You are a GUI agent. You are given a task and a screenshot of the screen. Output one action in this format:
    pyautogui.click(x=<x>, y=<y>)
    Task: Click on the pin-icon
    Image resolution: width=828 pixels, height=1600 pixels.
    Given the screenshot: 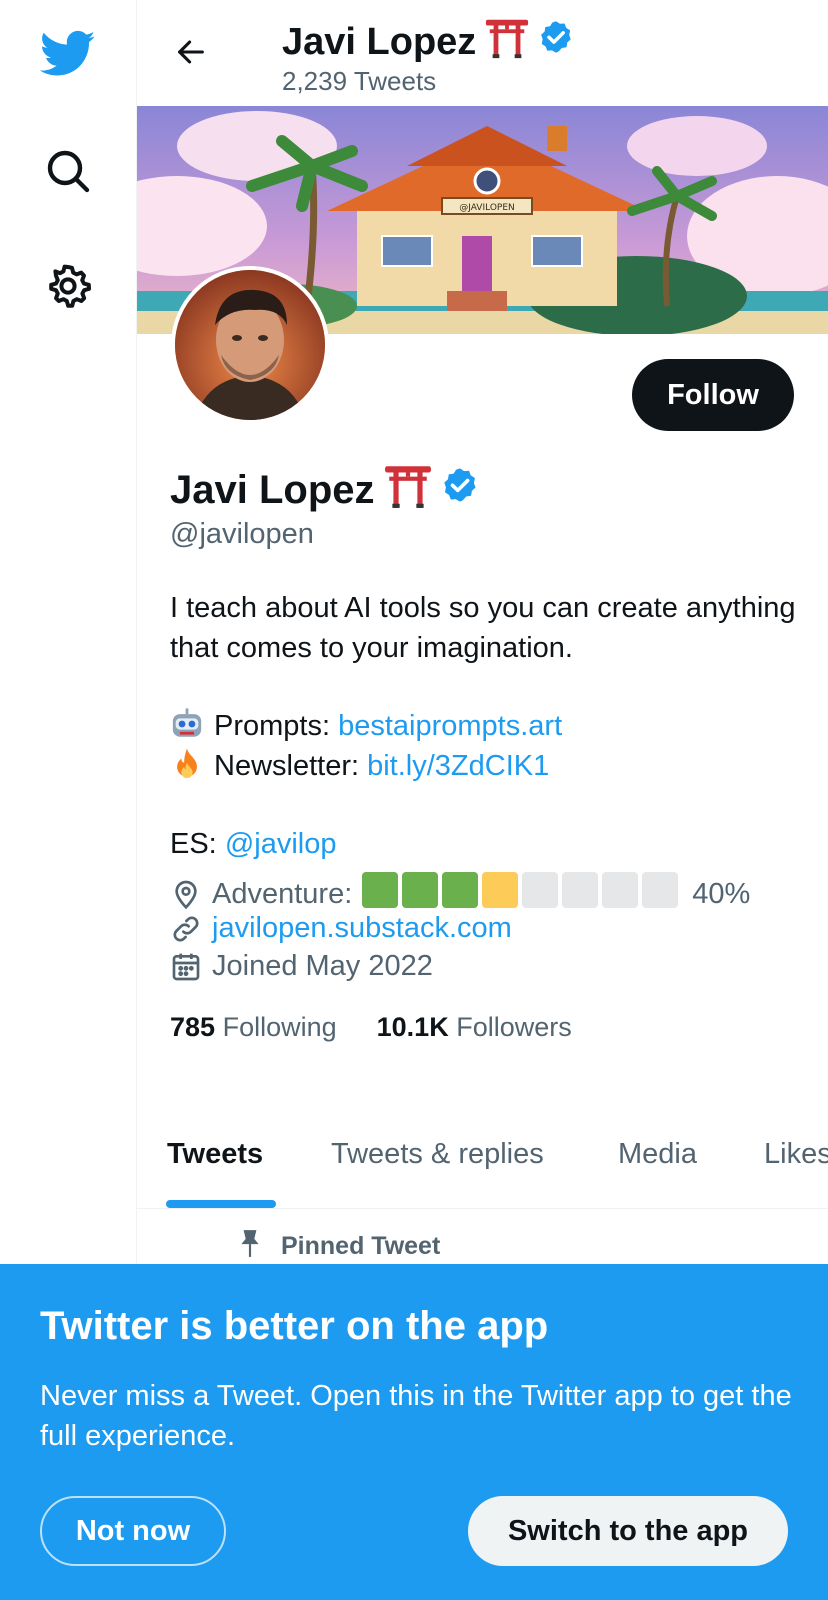 What is the action you would take?
    pyautogui.click(x=250, y=1246)
    